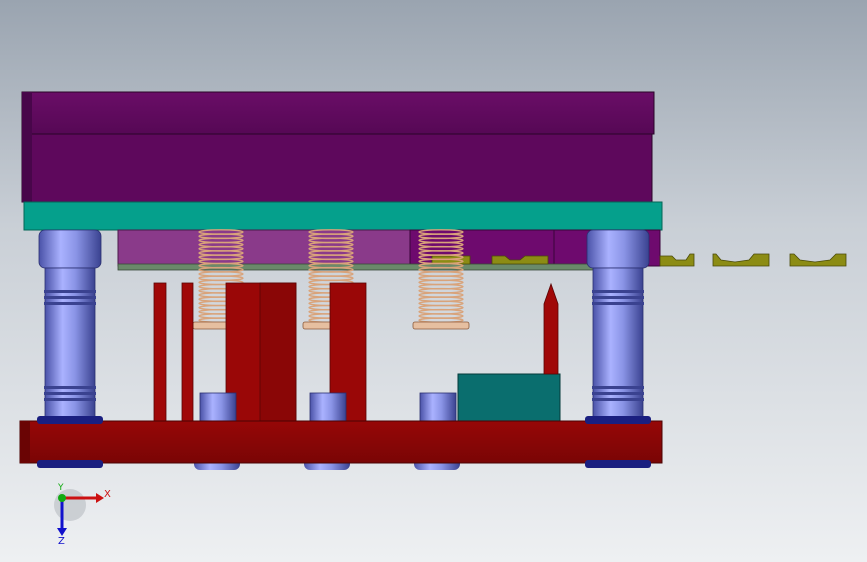 The width and height of the screenshot is (867, 562). What do you see at coordinates (341, 442) in the screenshot?
I see `die-base-plate` at bounding box center [341, 442].